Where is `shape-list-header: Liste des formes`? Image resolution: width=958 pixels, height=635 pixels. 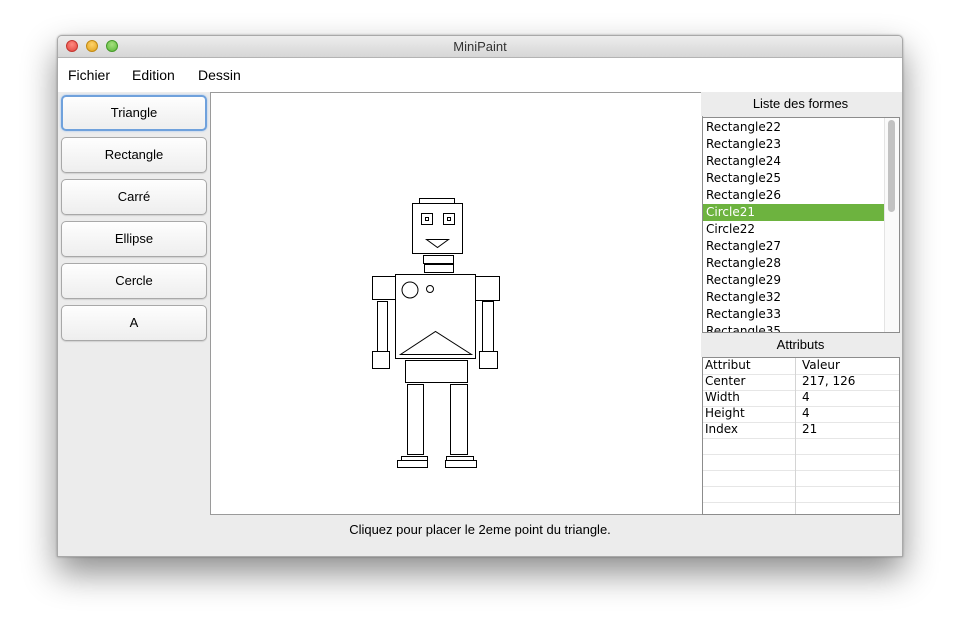 shape-list-header: Liste des formes is located at coordinates (800, 104).